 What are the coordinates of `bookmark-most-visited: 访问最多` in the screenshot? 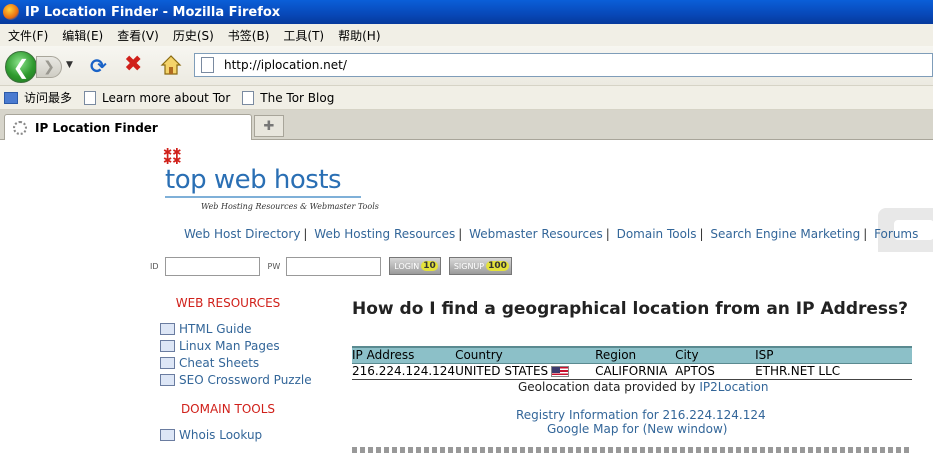 It's located at (38, 97).